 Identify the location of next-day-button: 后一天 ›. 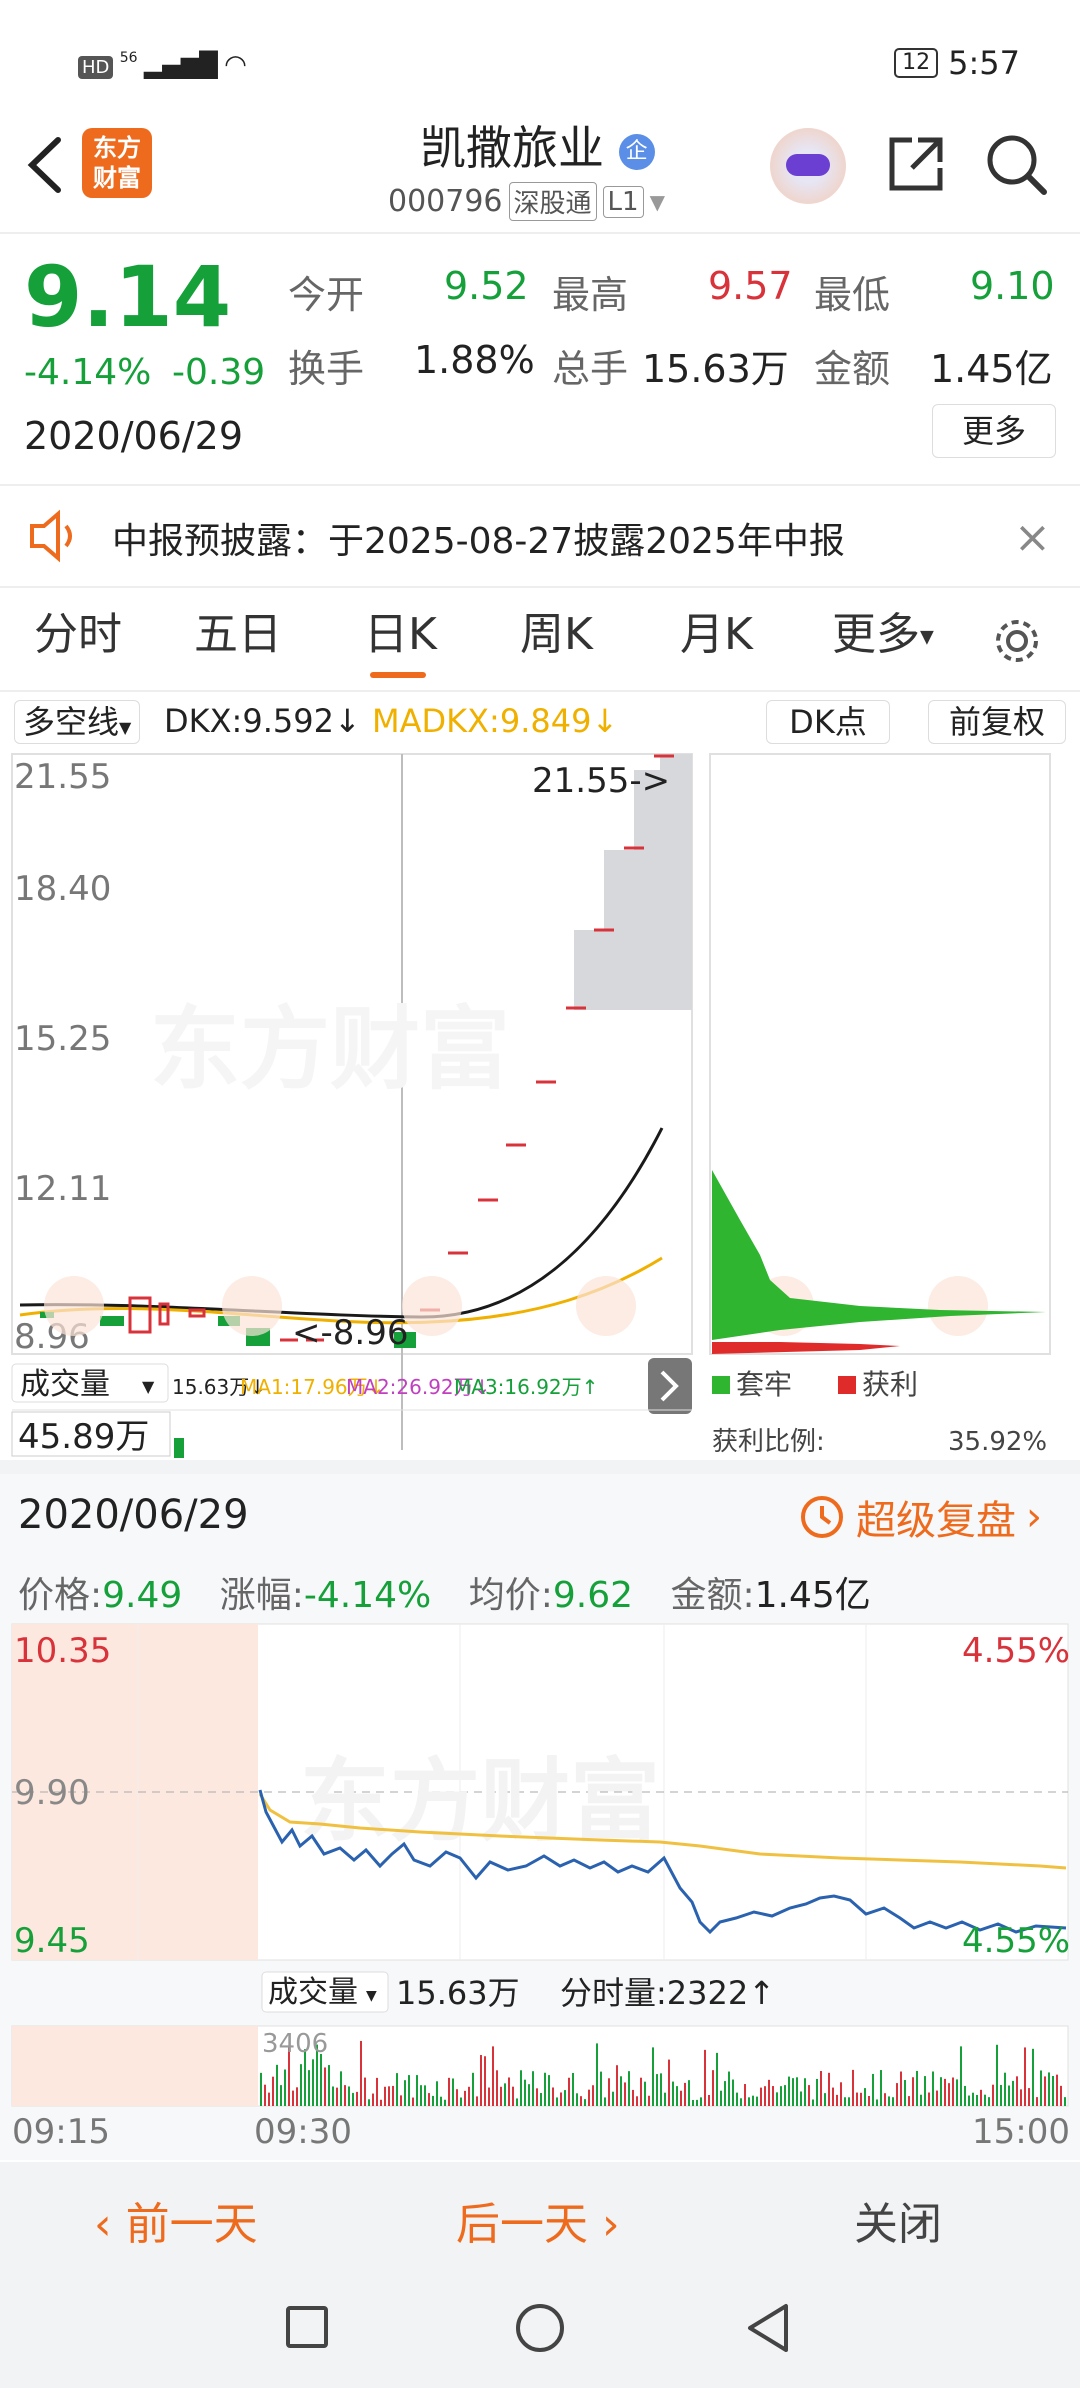
(538, 2220).